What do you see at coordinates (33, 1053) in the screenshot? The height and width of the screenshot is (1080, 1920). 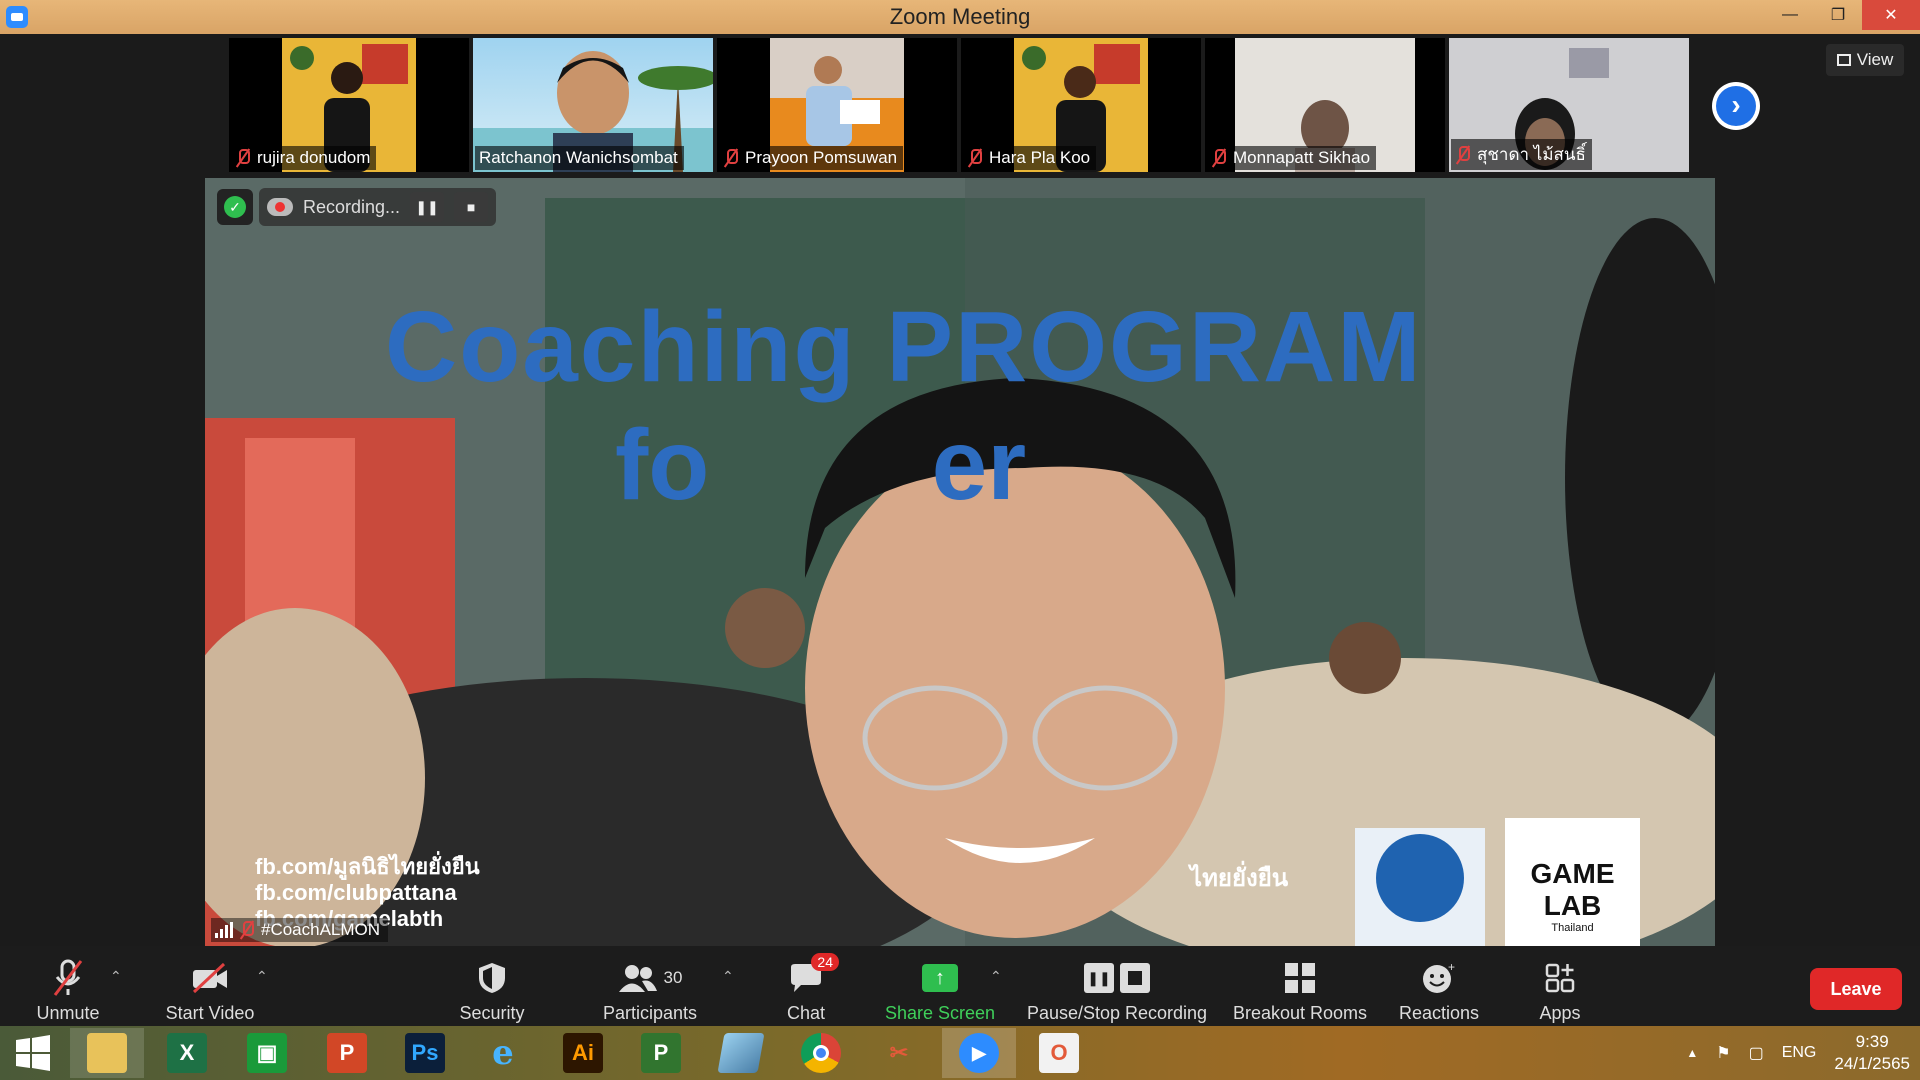 I see `start-button` at bounding box center [33, 1053].